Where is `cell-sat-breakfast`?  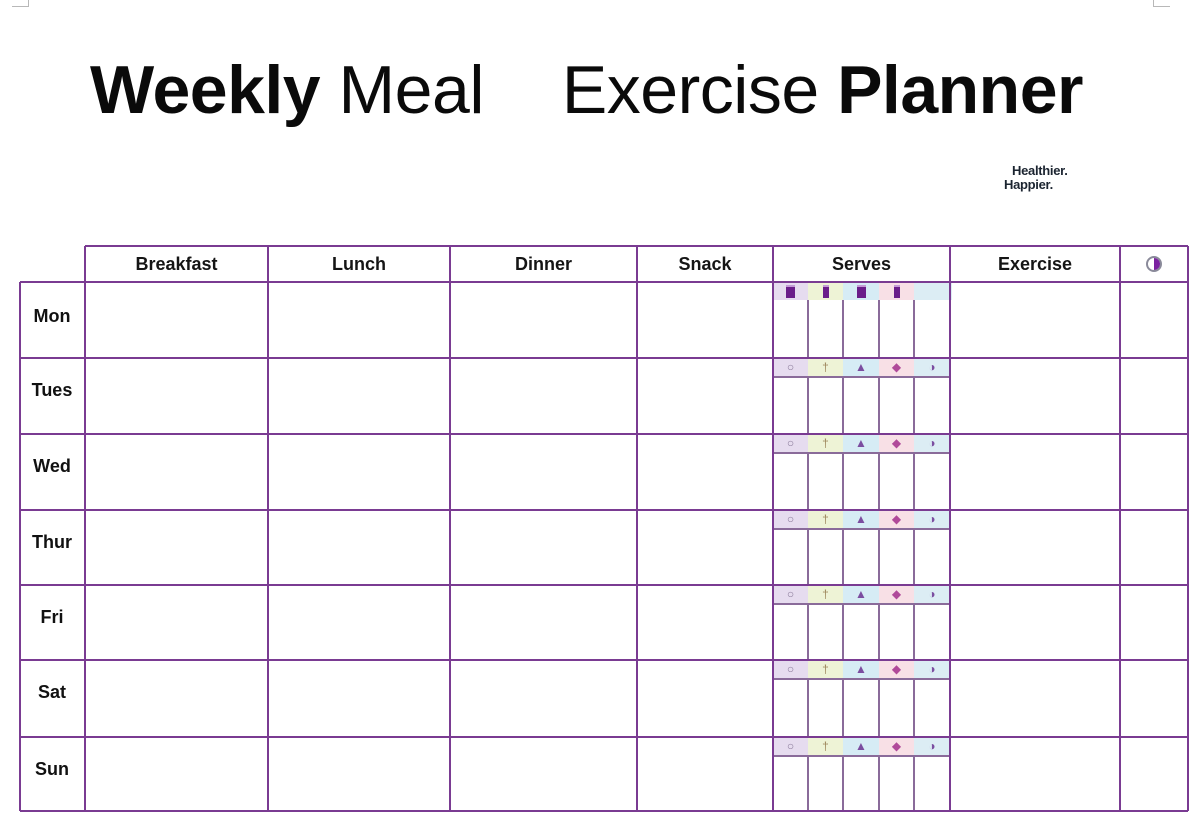
cell-sat-breakfast is located at coordinates (176, 698).